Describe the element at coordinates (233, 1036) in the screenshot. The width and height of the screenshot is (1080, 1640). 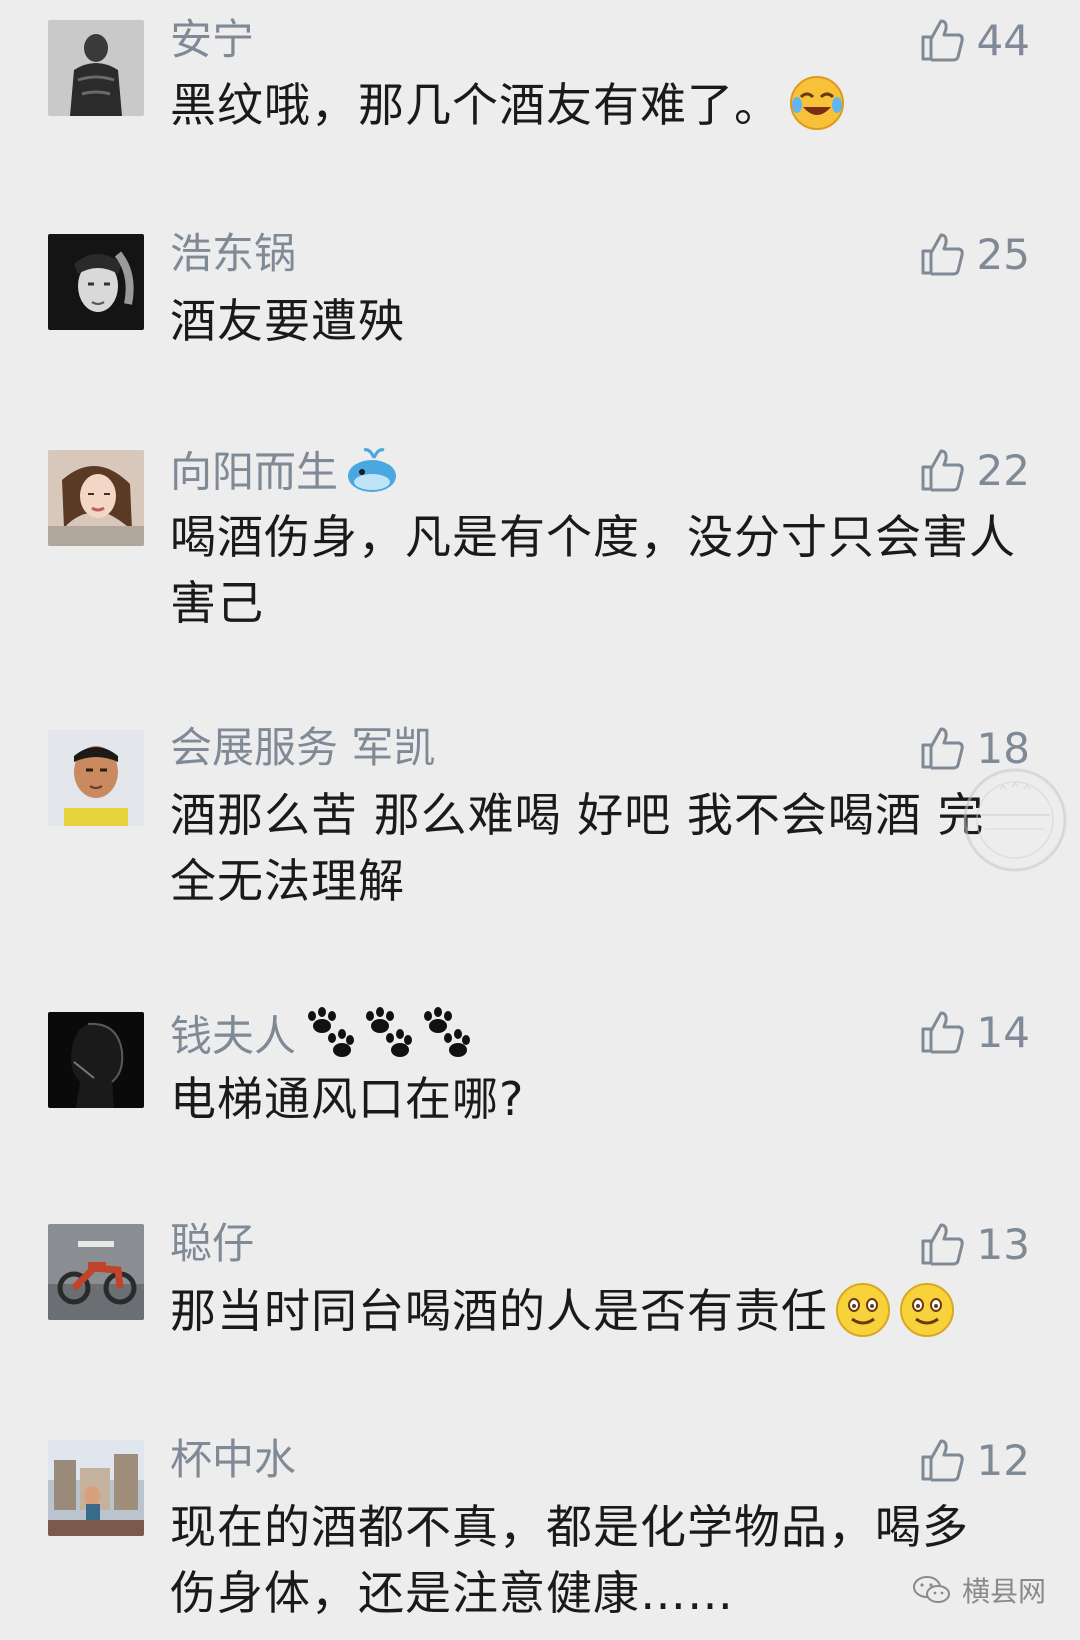
I see `commenter-name-text: 钱夫人` at that location.